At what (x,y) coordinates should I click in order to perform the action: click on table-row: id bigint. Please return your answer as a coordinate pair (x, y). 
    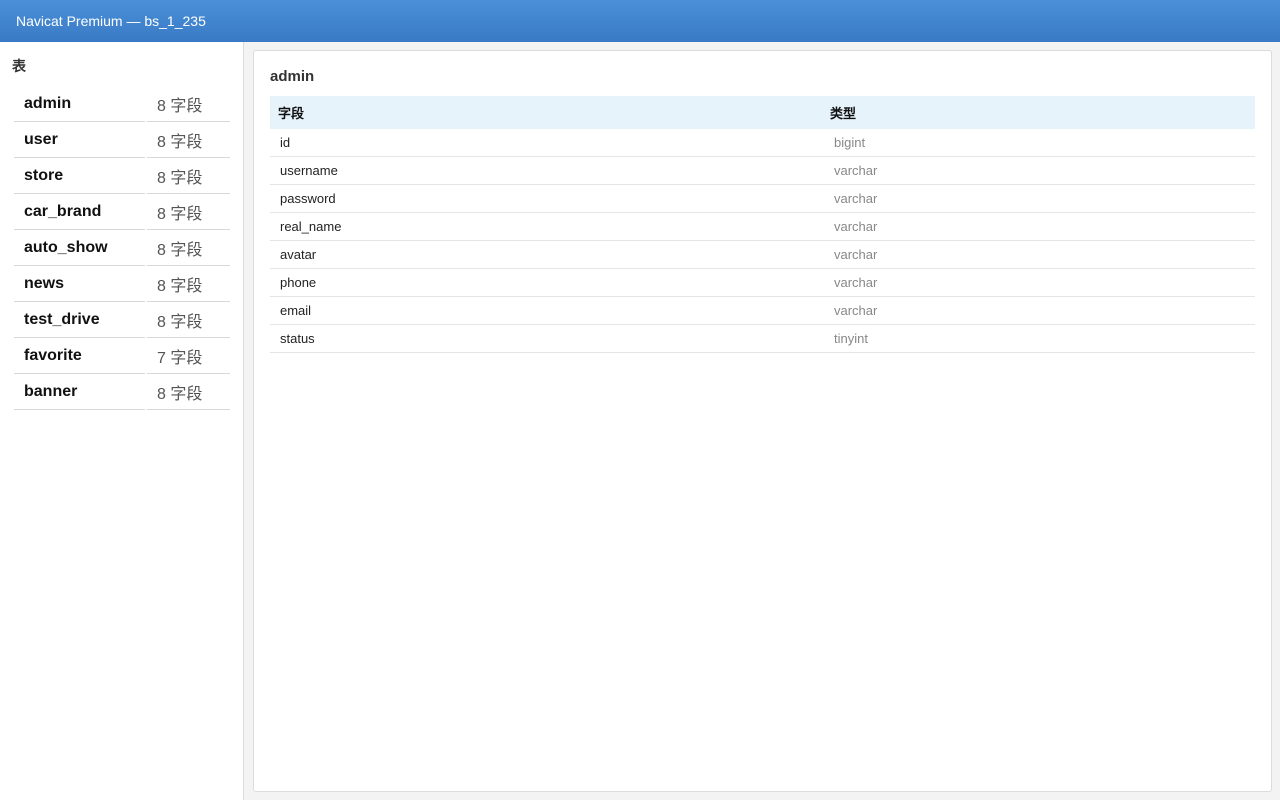
    Looking at the image, I should click on (762, 143).